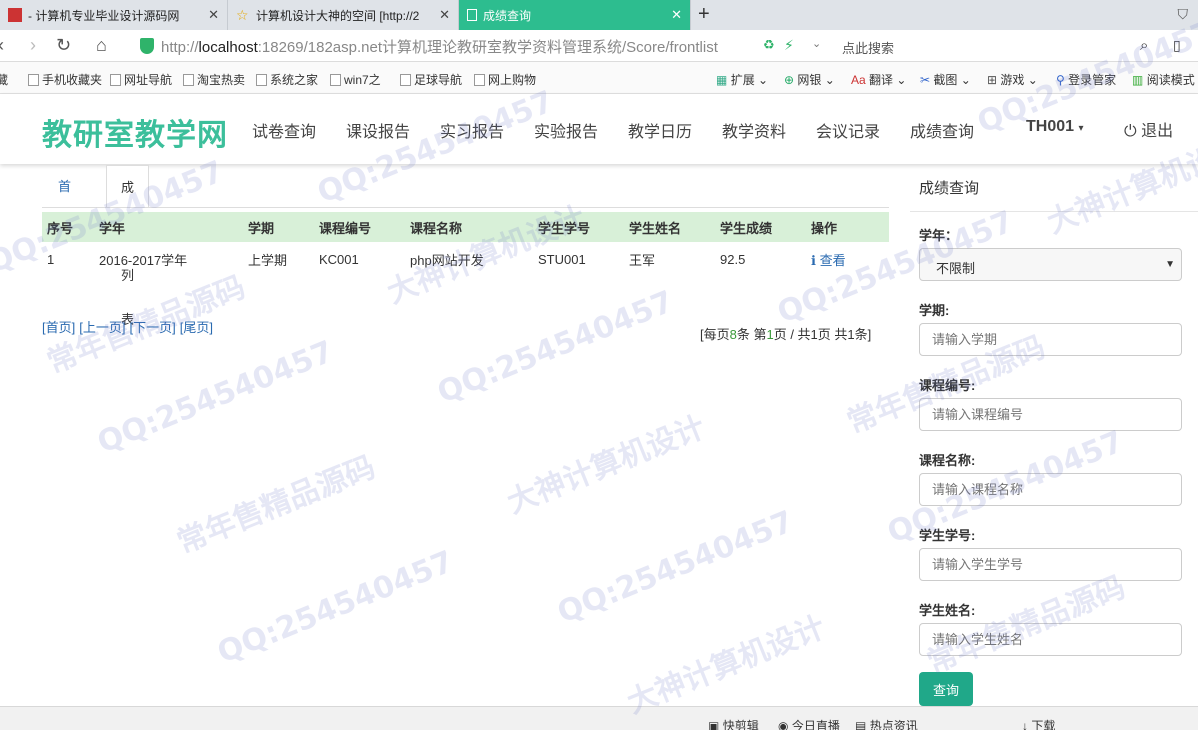 The width and height of the screenshot is (1198, 730). What do you see at coordinates (1050, 564) in the screenshot?
I see `student-no-input` at bounding box center [1050, 564].